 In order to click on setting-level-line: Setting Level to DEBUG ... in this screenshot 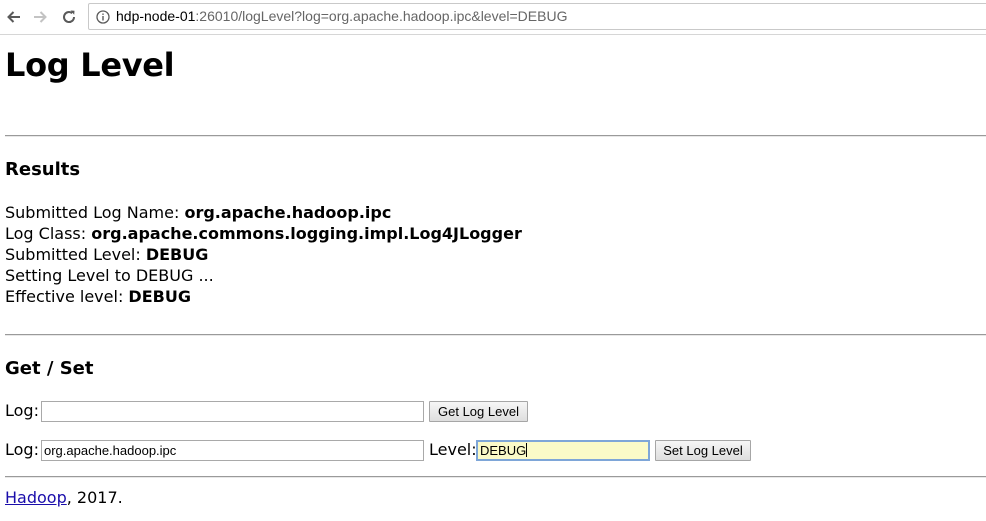, I will do `click(109, 275)`.